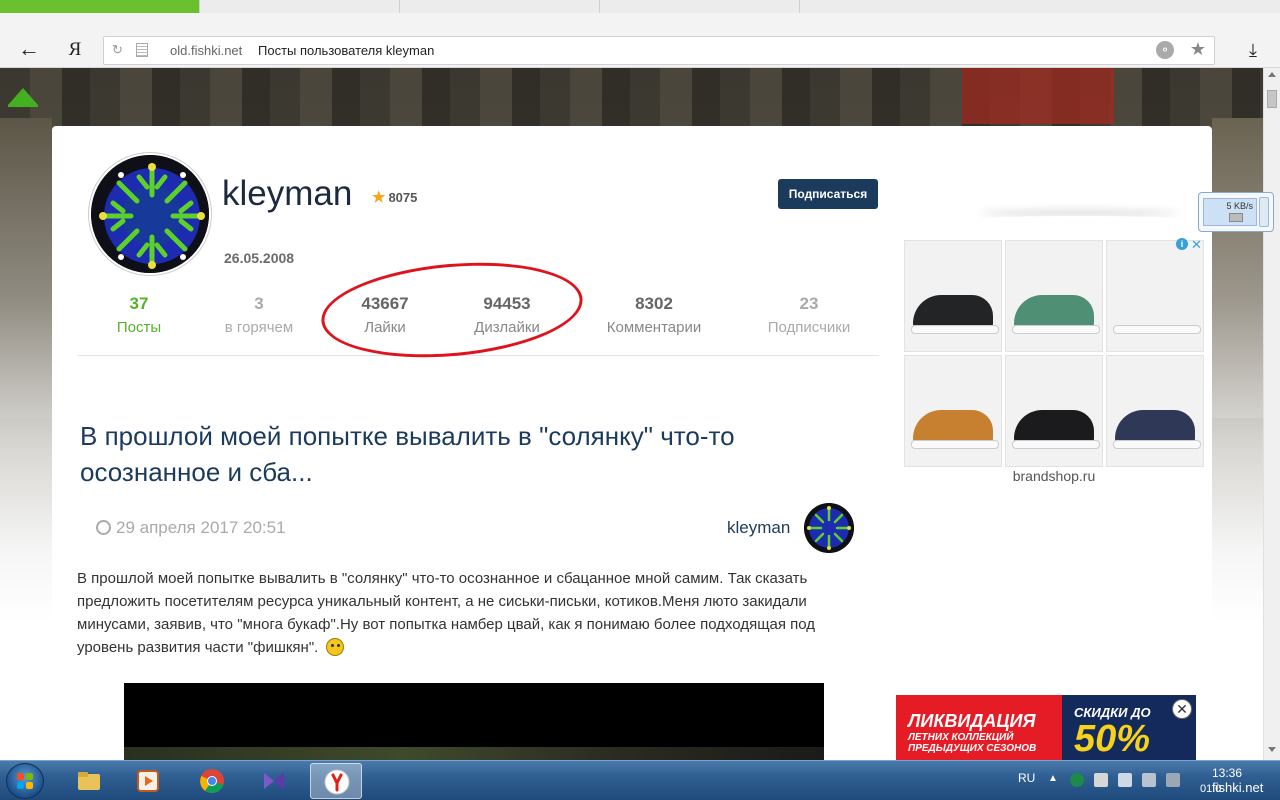 This screenshot has width=1280, height=800. Describe the element at coordinates (474, 753) in the screenshot. I see `video-frame` at that location.